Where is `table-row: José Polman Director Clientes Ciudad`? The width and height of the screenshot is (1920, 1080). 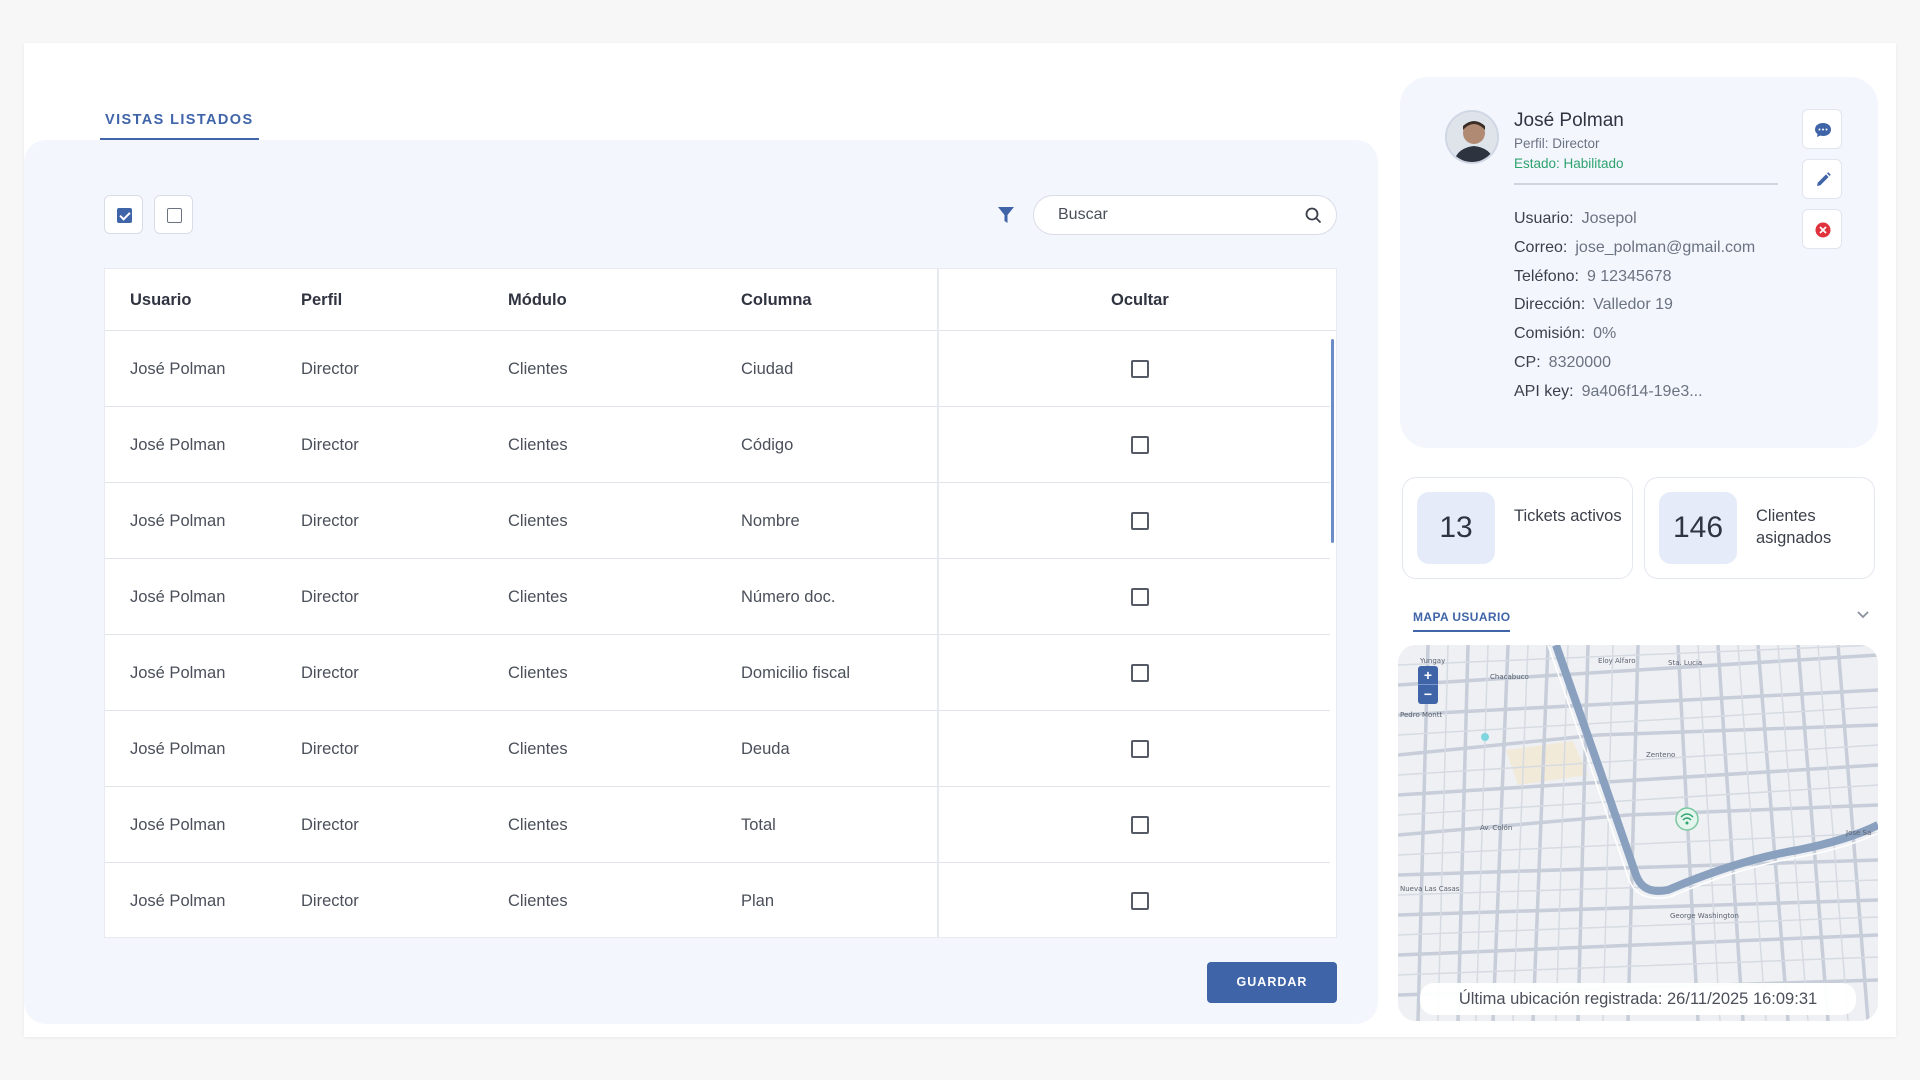 table-row: José Polman Director Clientes Ciudad is located at coordinates (717, 369).